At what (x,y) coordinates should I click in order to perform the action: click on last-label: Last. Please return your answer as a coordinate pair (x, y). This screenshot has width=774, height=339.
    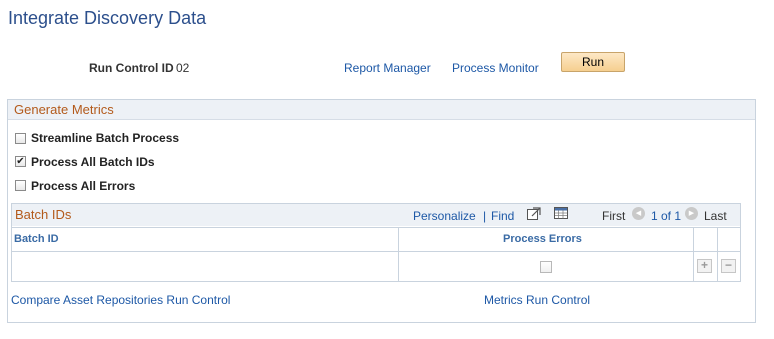
    Looking at the image, I should click on (715, 216).